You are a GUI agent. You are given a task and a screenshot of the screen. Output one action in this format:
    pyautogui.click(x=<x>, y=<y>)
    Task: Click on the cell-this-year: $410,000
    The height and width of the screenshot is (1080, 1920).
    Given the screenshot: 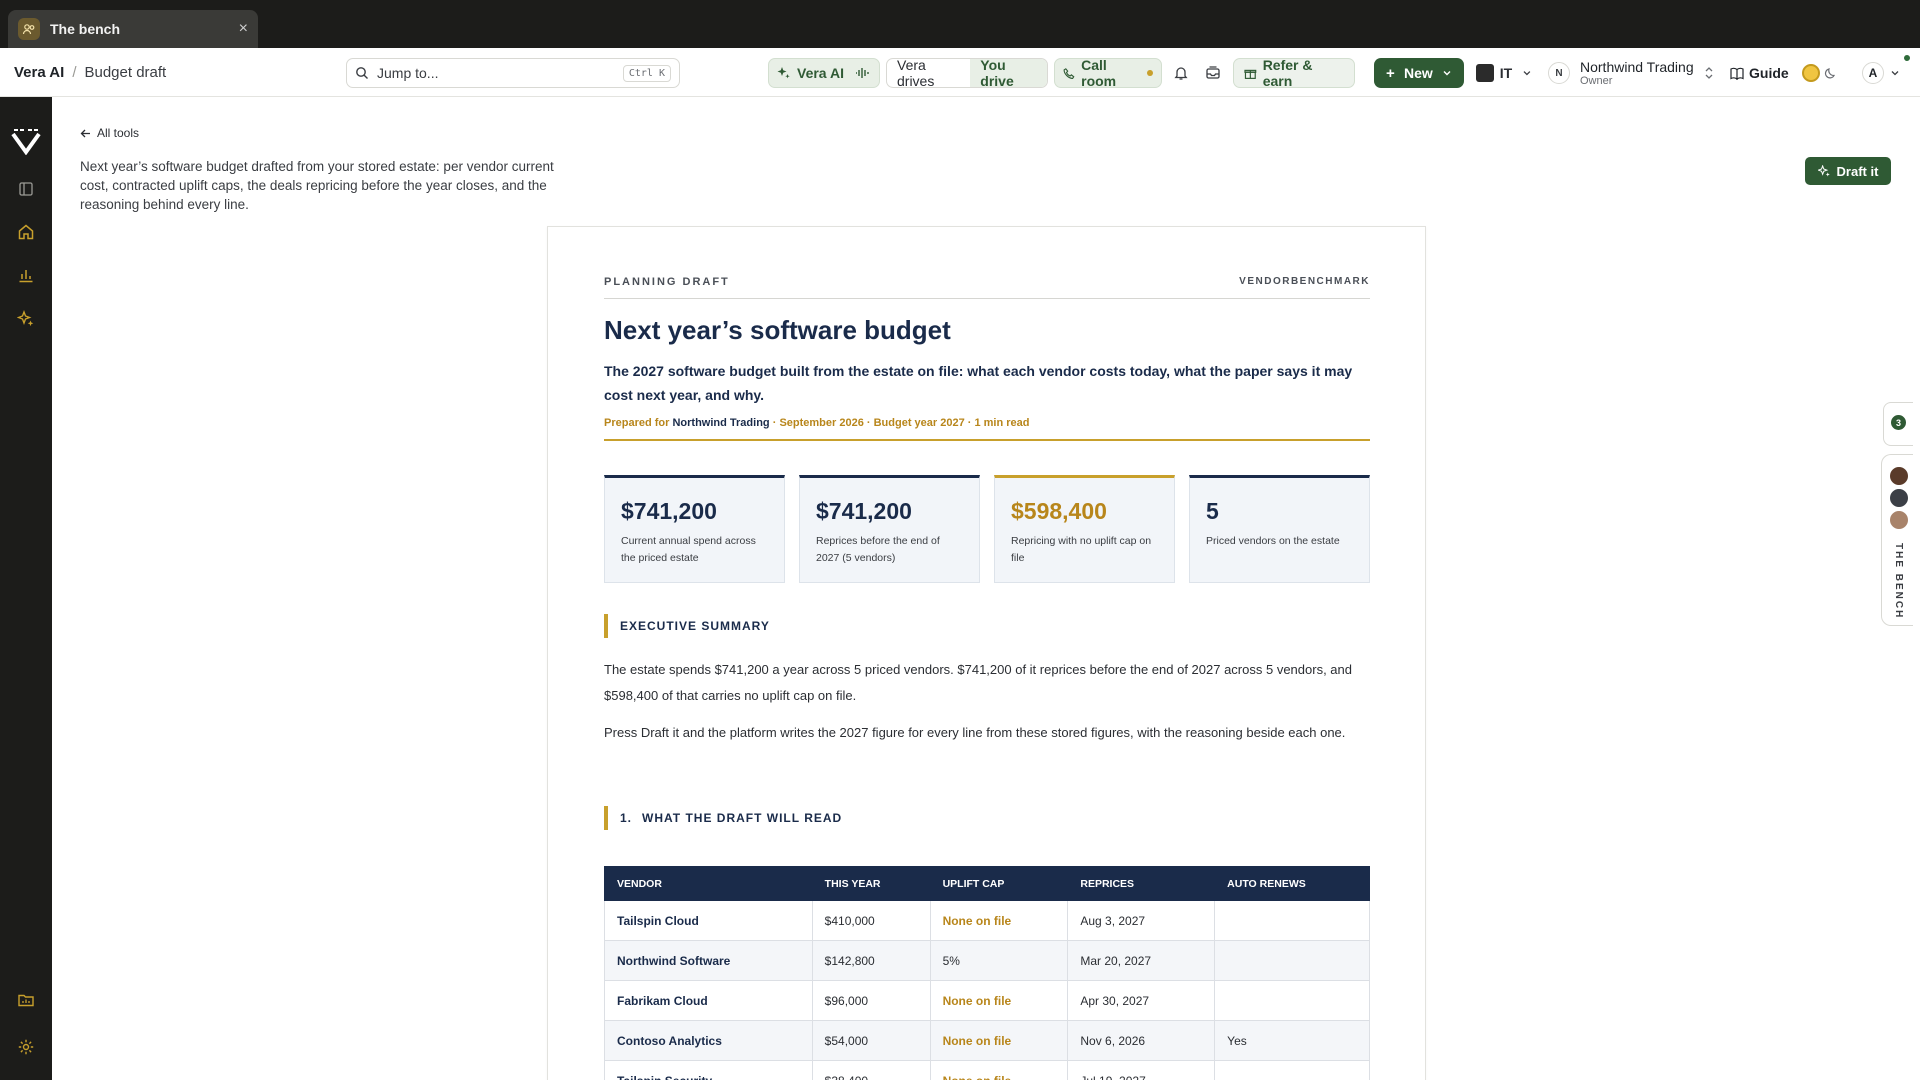 What is the action you would take?
    pyautogui.click(x=871, y=920)
    